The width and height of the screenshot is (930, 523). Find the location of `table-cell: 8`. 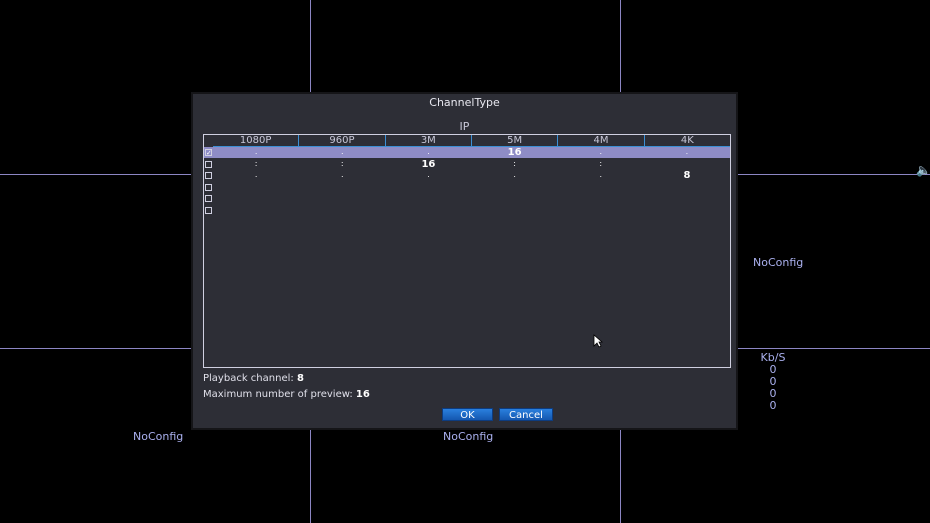

table-cell: 8 is located at coordinates (687, 175).